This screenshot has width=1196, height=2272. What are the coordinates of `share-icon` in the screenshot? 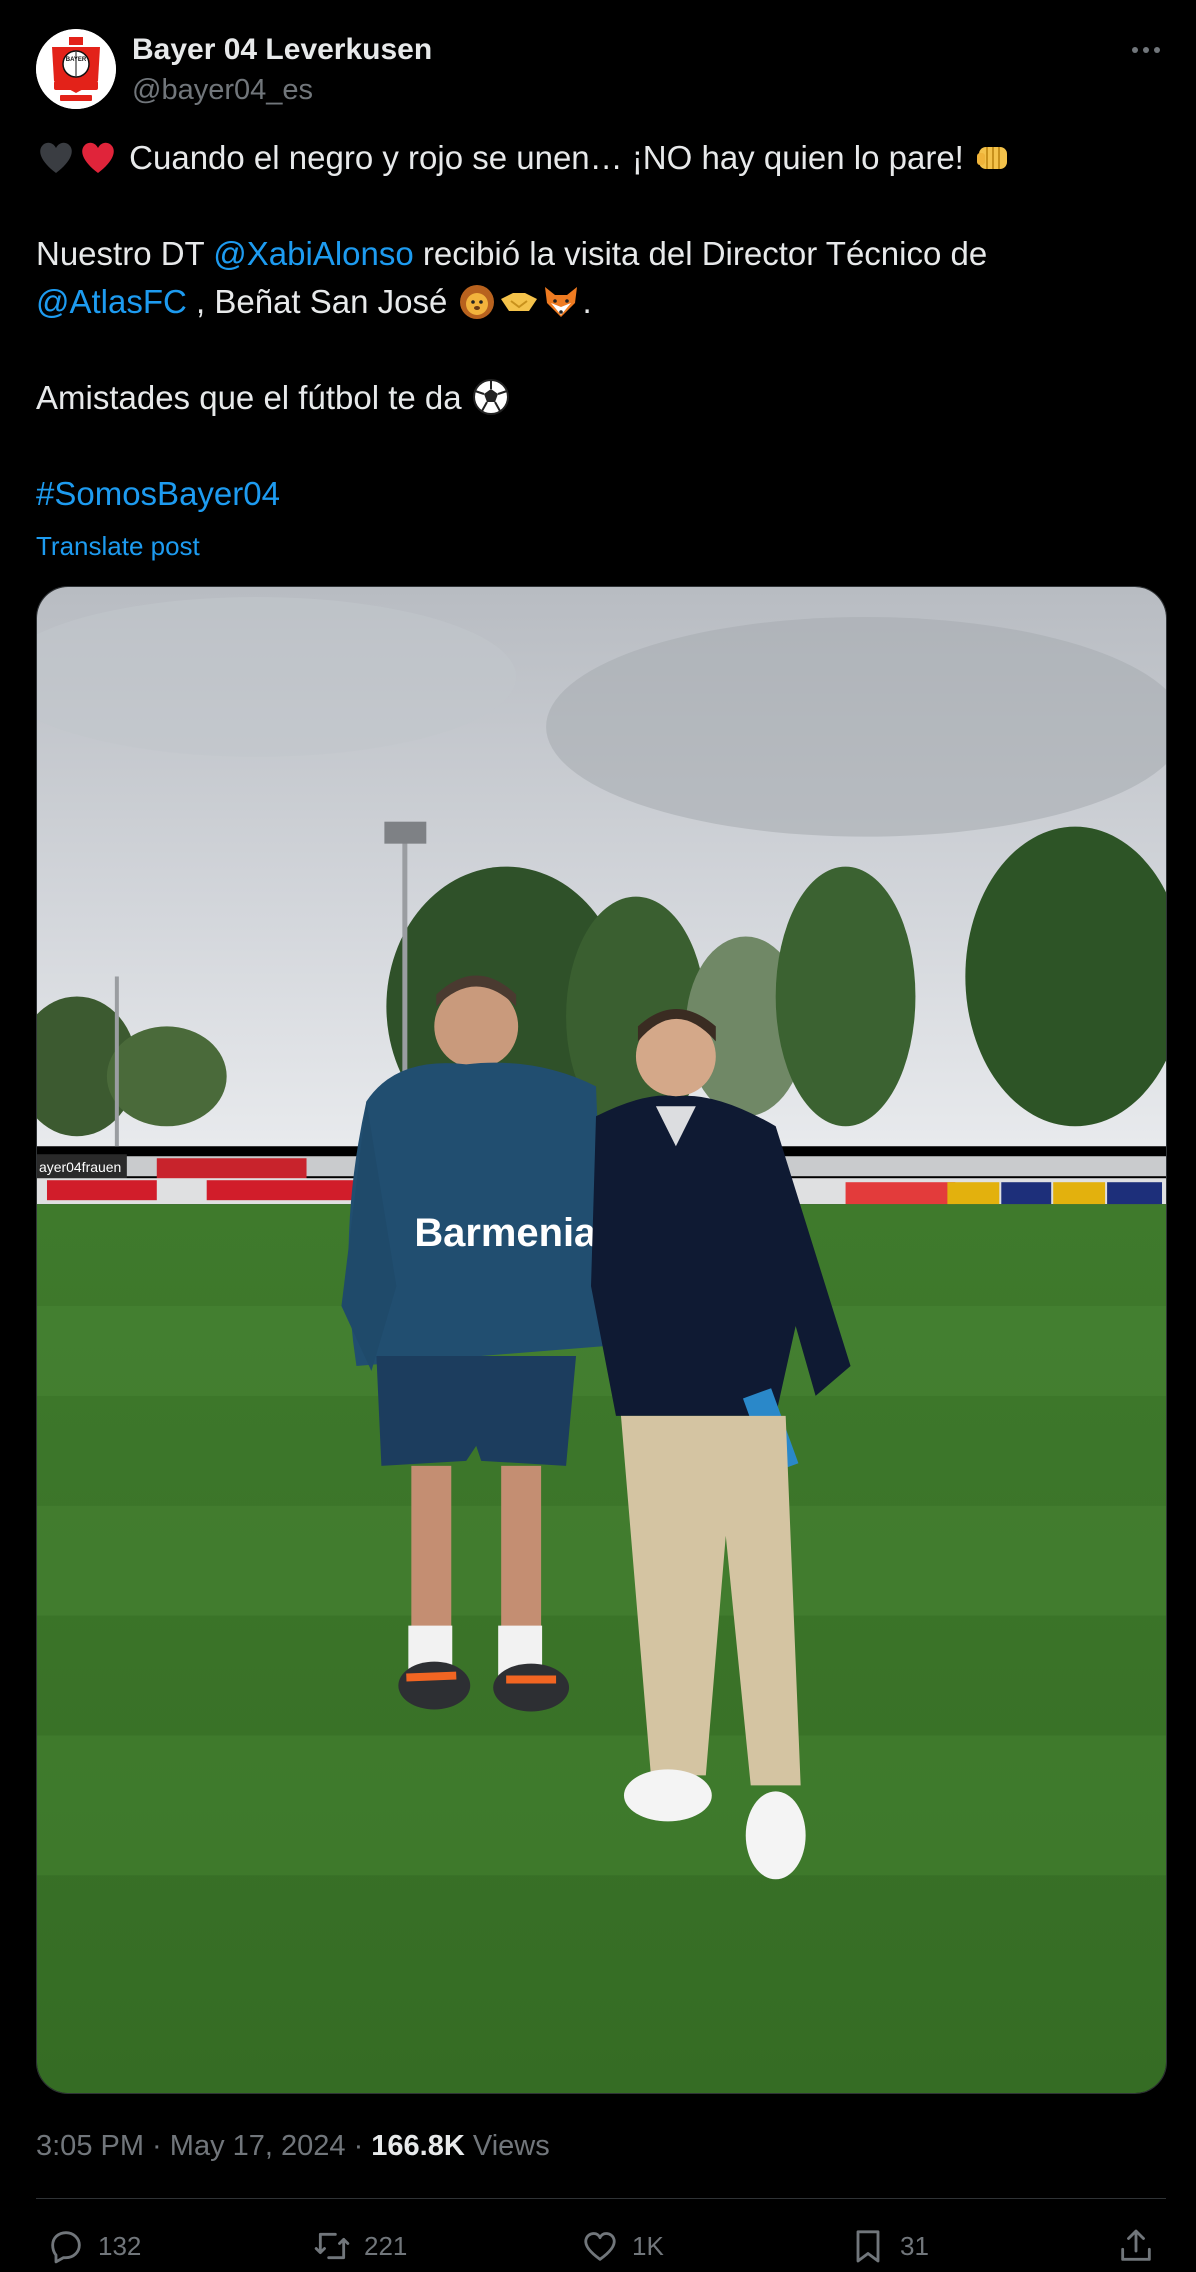 It's located at (1136, 2245).